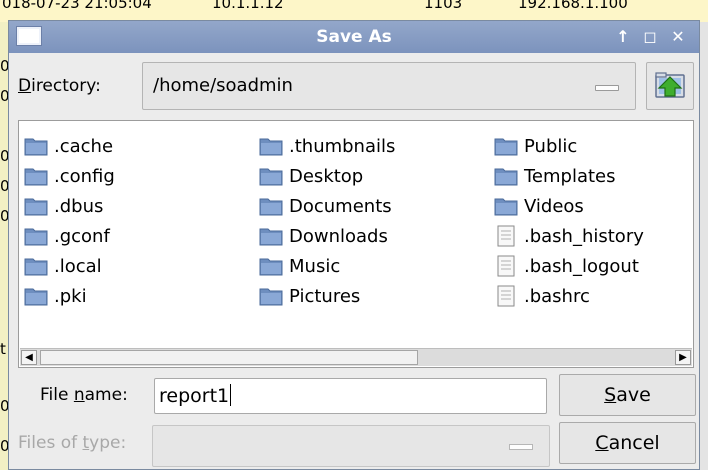  I want to click on folder-name: Documents, so click(340, 206).